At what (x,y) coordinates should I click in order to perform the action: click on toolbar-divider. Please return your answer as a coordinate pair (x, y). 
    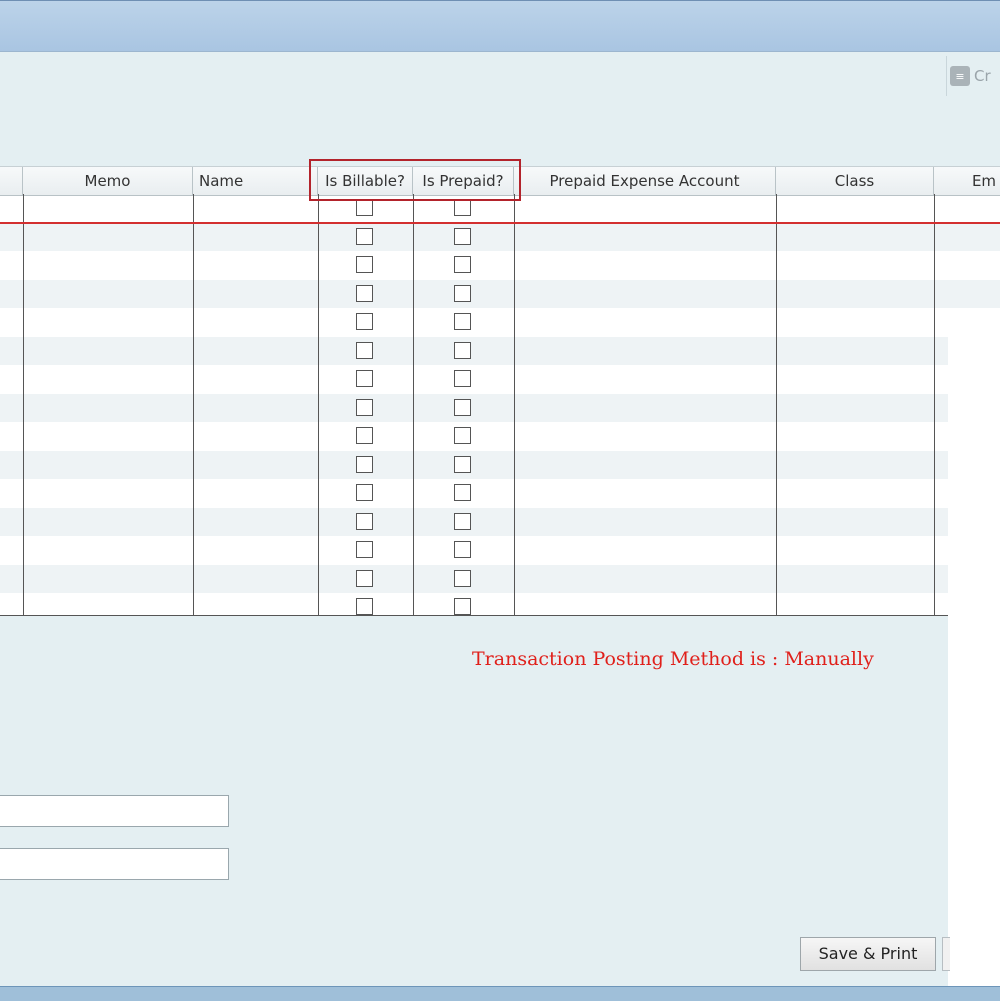
    Looking at the image, I should click on (946, 76).